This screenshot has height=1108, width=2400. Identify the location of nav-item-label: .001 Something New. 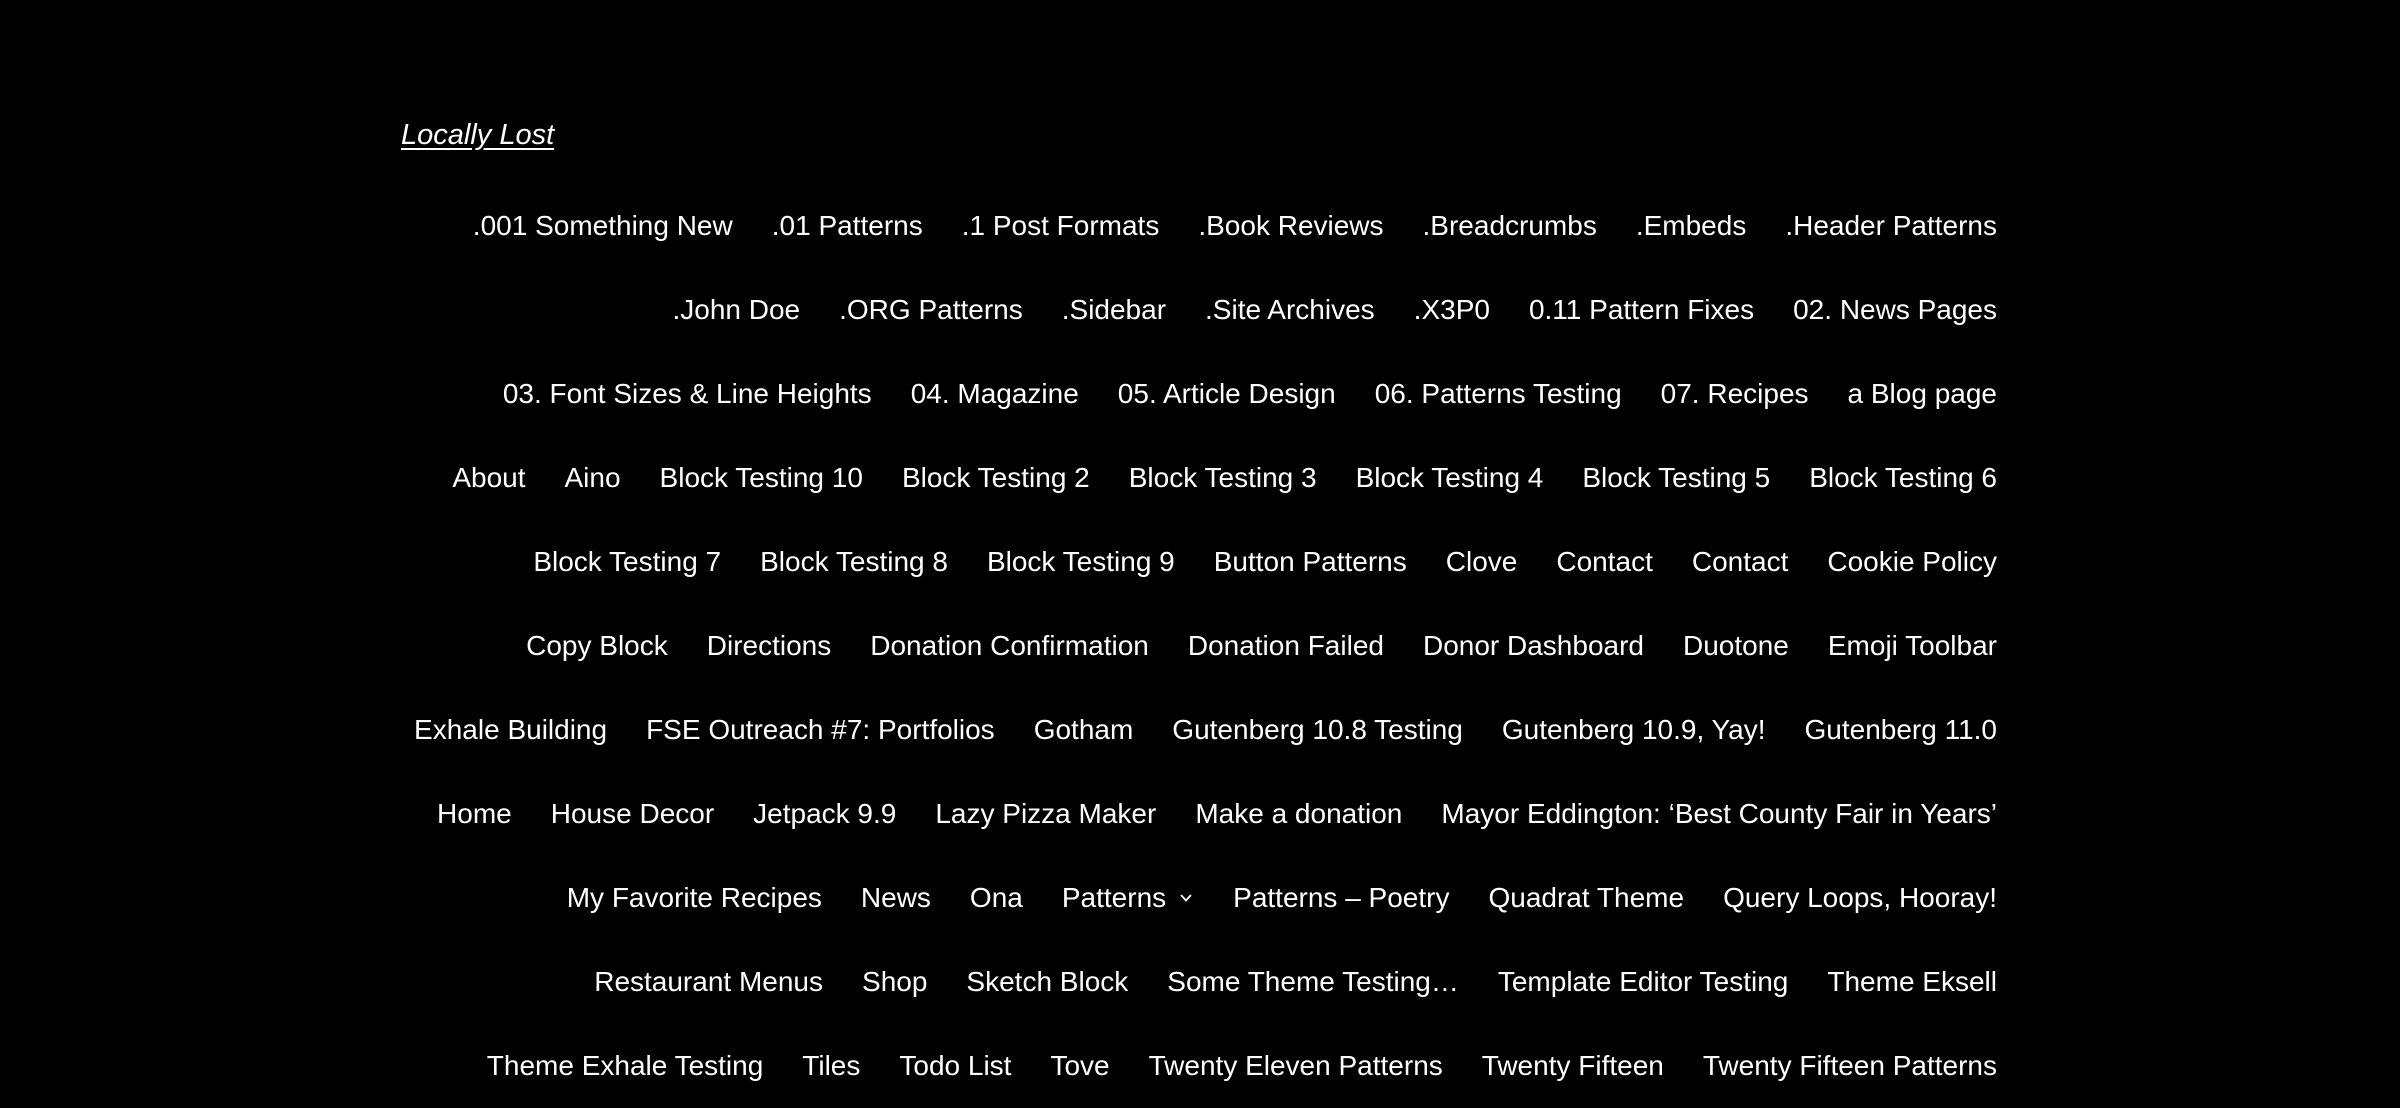
(602, 225).